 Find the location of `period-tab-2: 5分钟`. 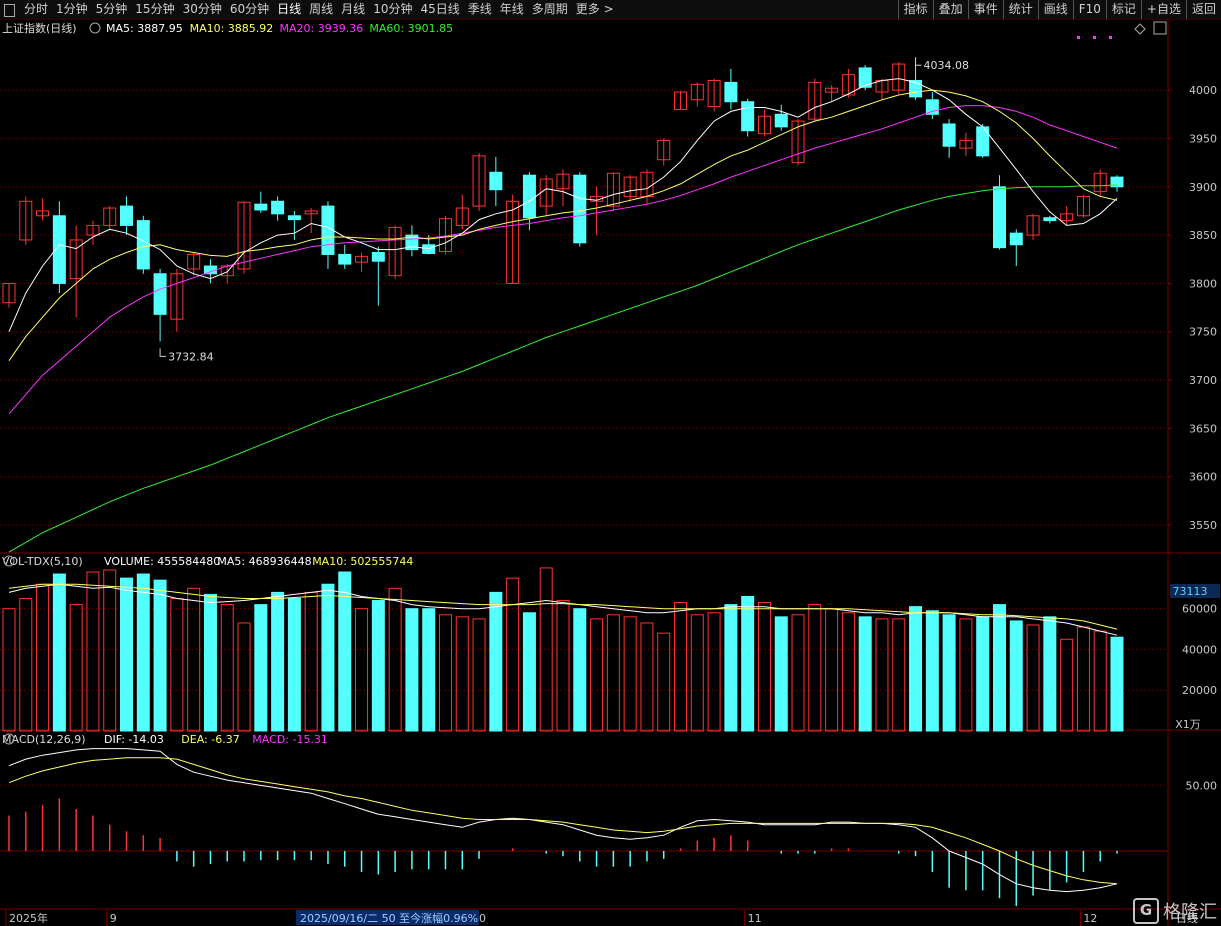

period-tab-2: 5分钟 is located at coordinates (112, 9).